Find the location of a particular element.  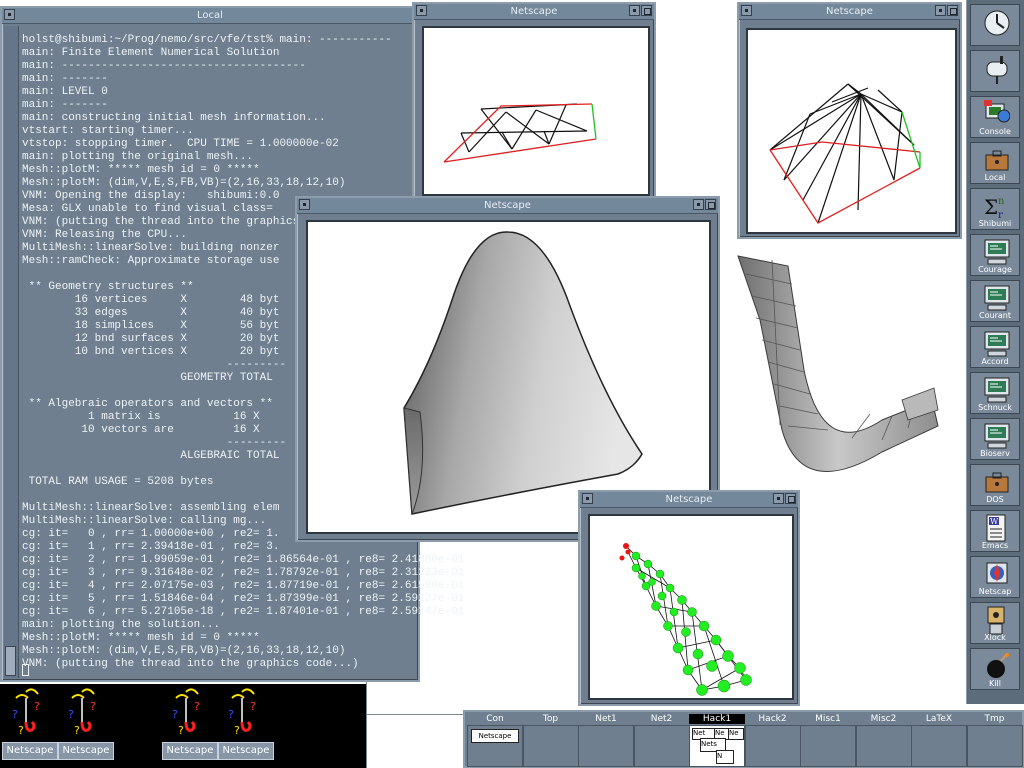

desk-net1 is located at coordinates (606, 746).